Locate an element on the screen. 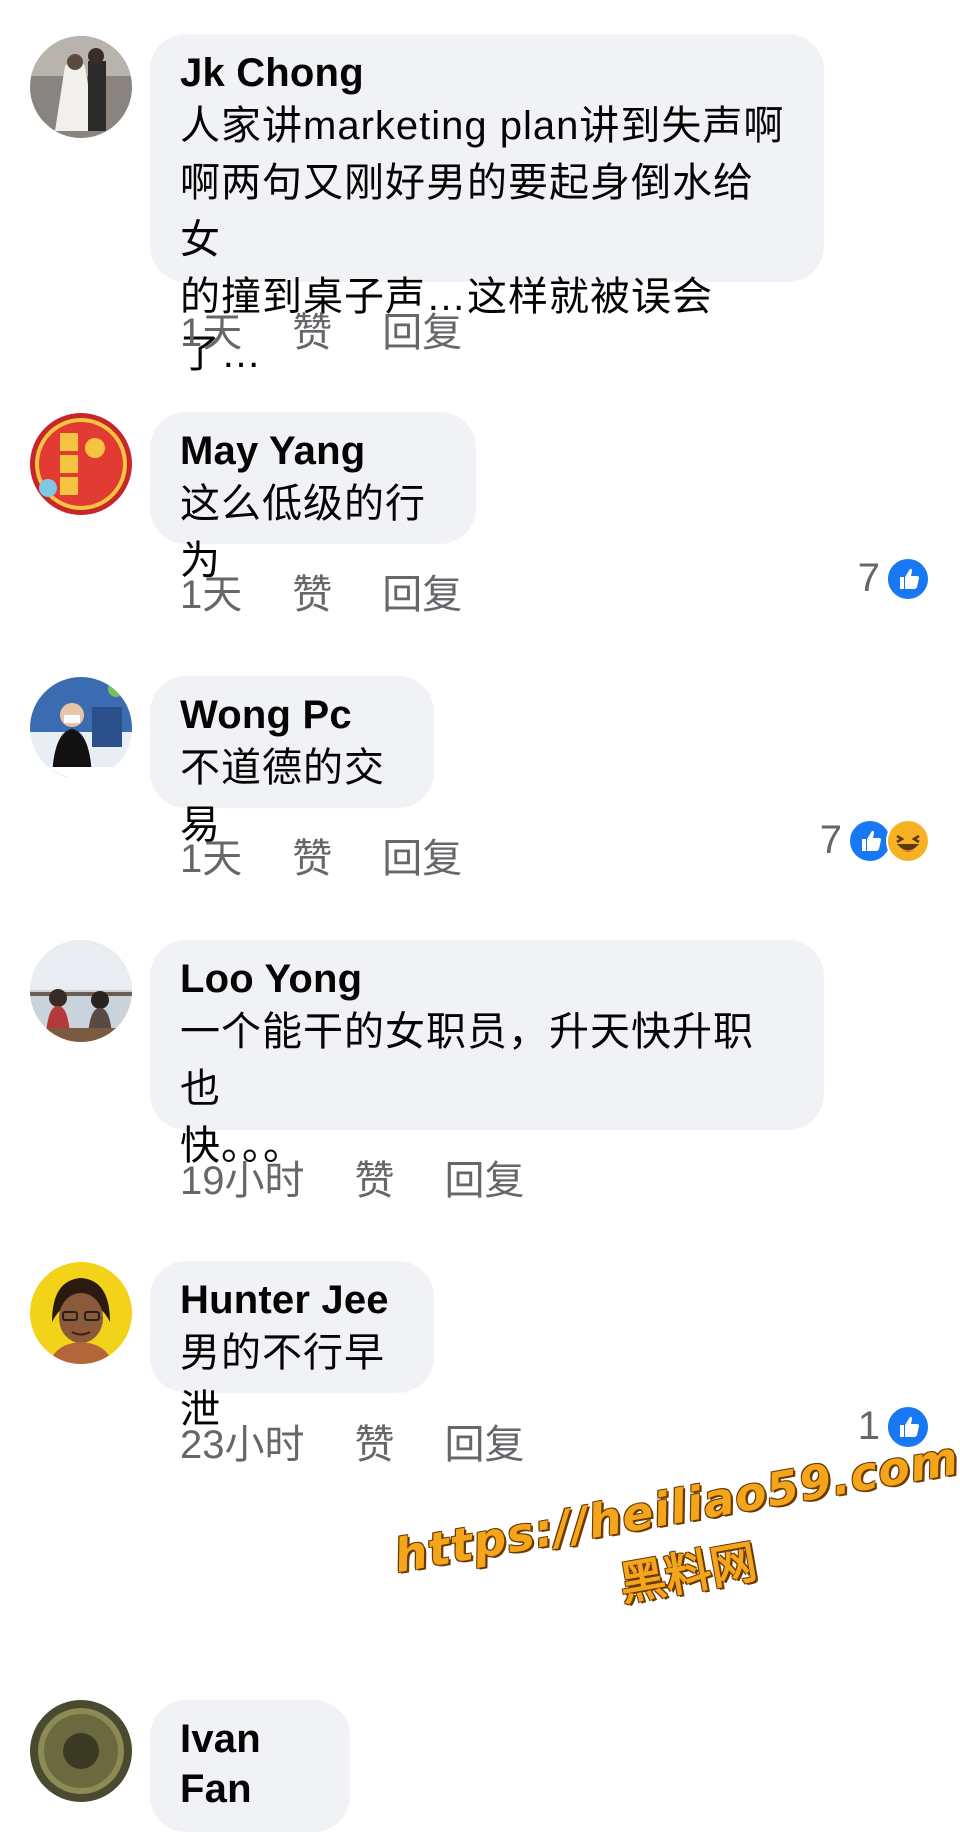 This screenshot has height=1832, width=960. comment-actions: 19小时 赞 回复 is located at coordinates (352, 1177).